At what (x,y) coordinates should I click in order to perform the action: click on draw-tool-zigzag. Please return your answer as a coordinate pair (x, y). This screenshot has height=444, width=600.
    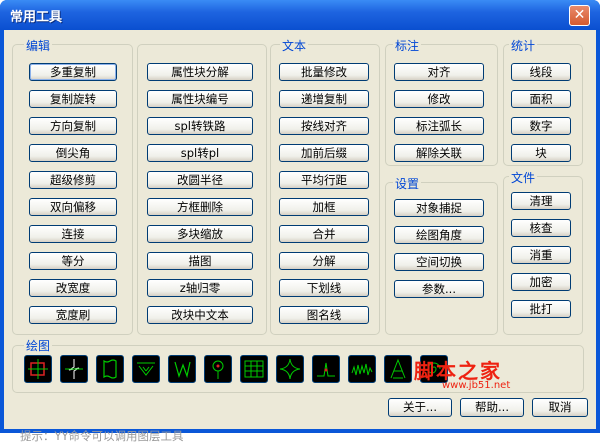
    Looking at the image, I should click on (74, 369).